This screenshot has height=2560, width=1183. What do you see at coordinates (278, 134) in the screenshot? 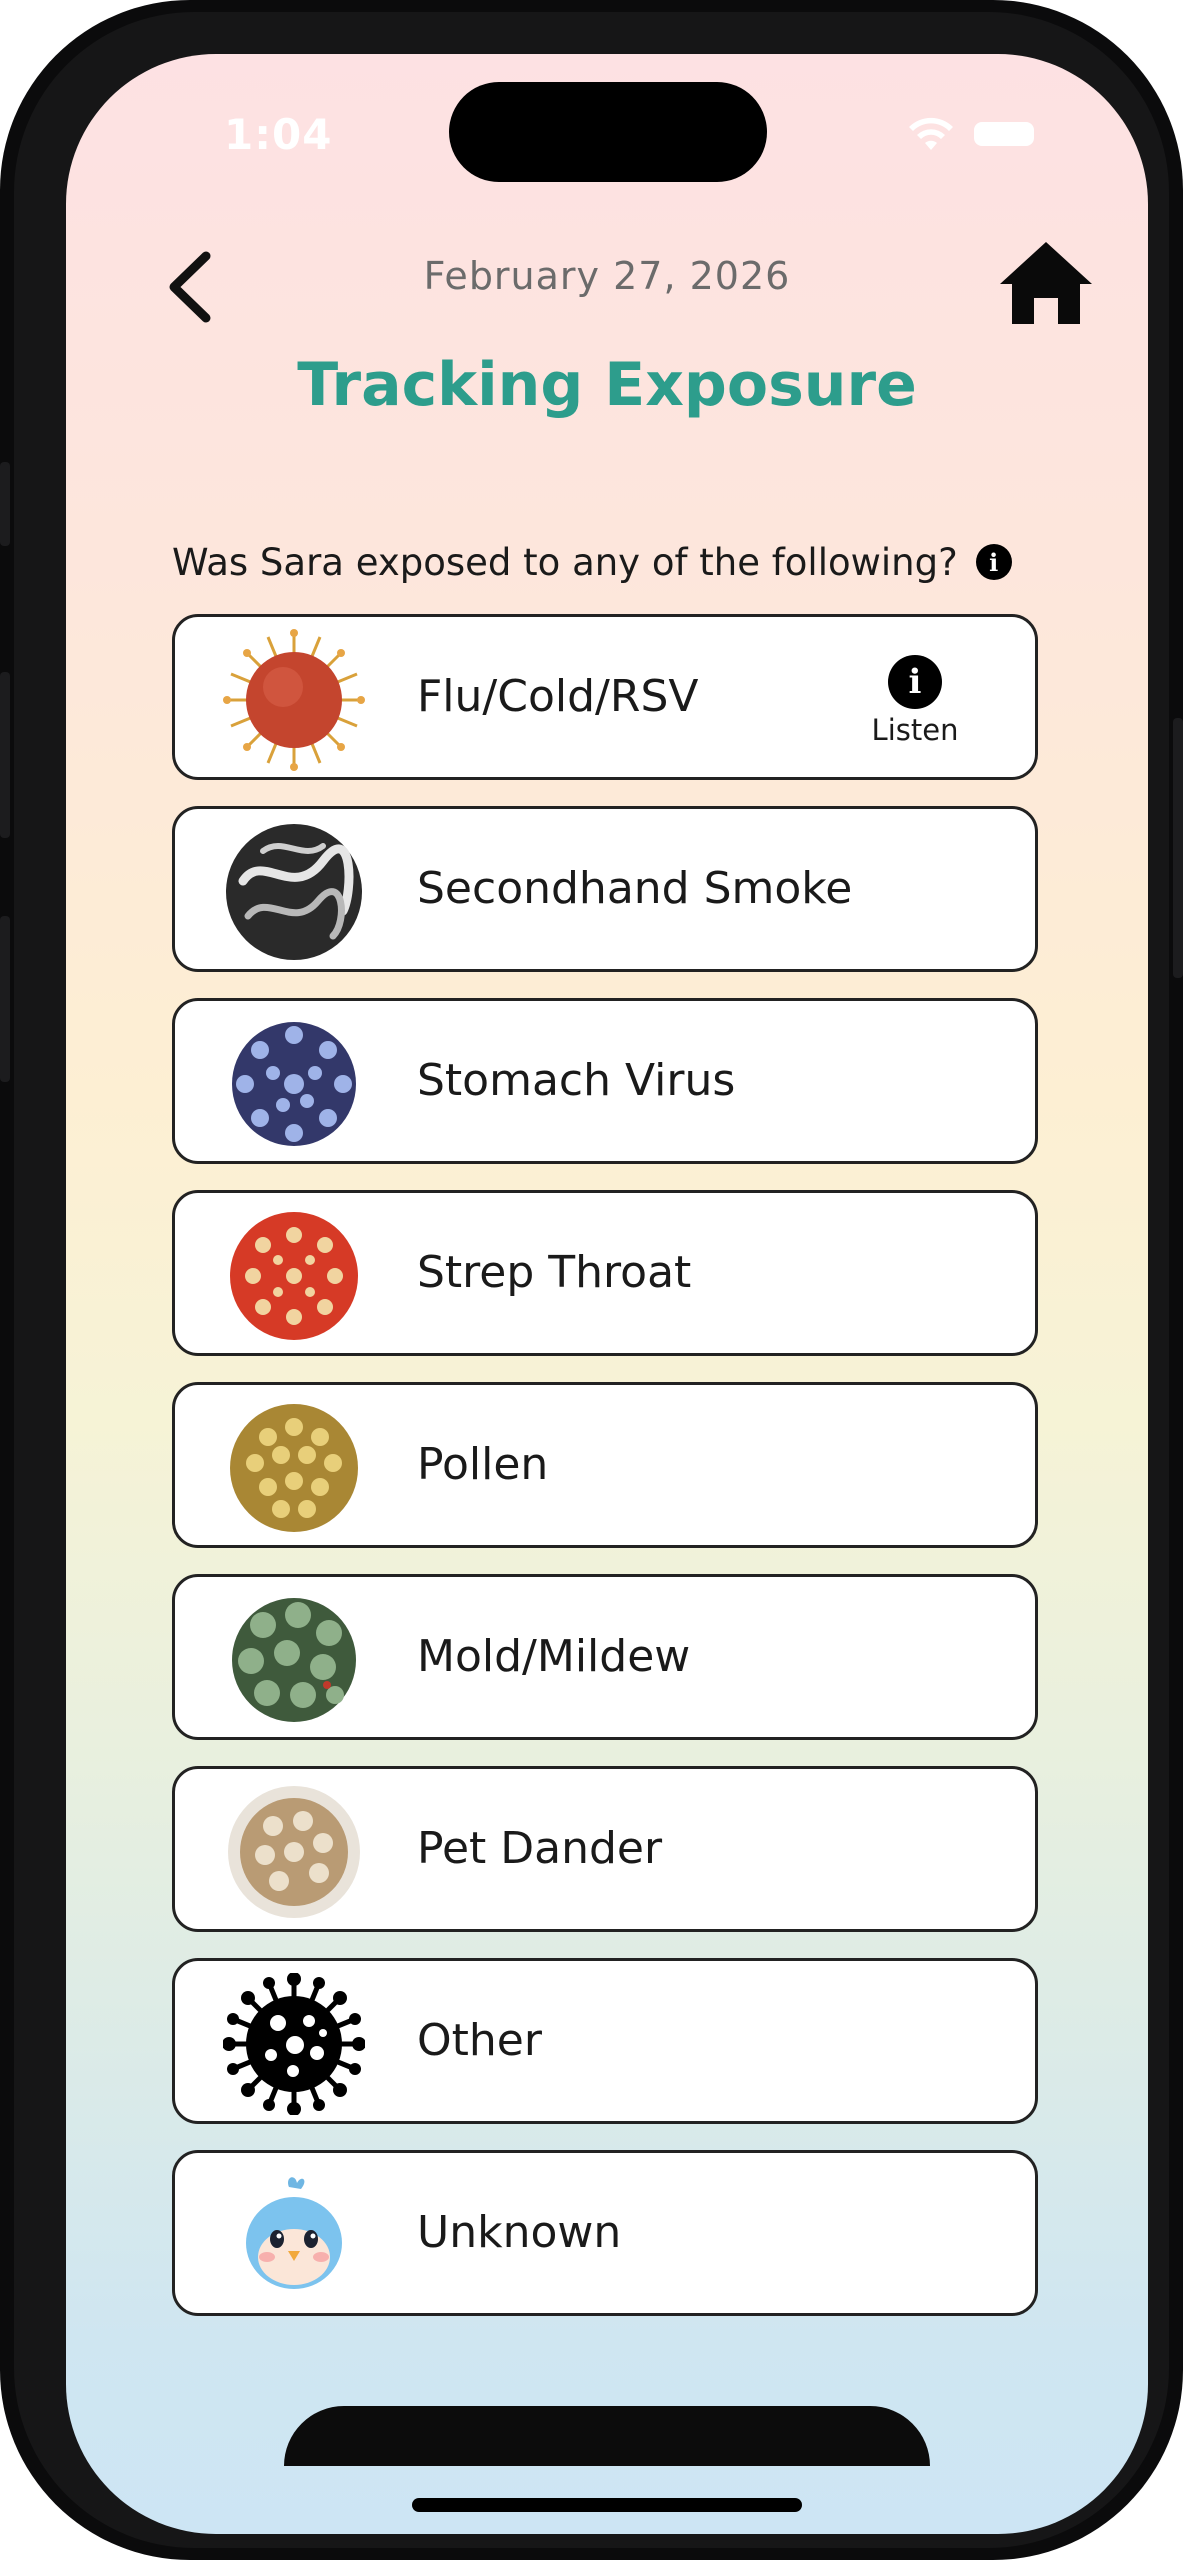
I see `status-time: 1:04` at bounding box center [278, 134].